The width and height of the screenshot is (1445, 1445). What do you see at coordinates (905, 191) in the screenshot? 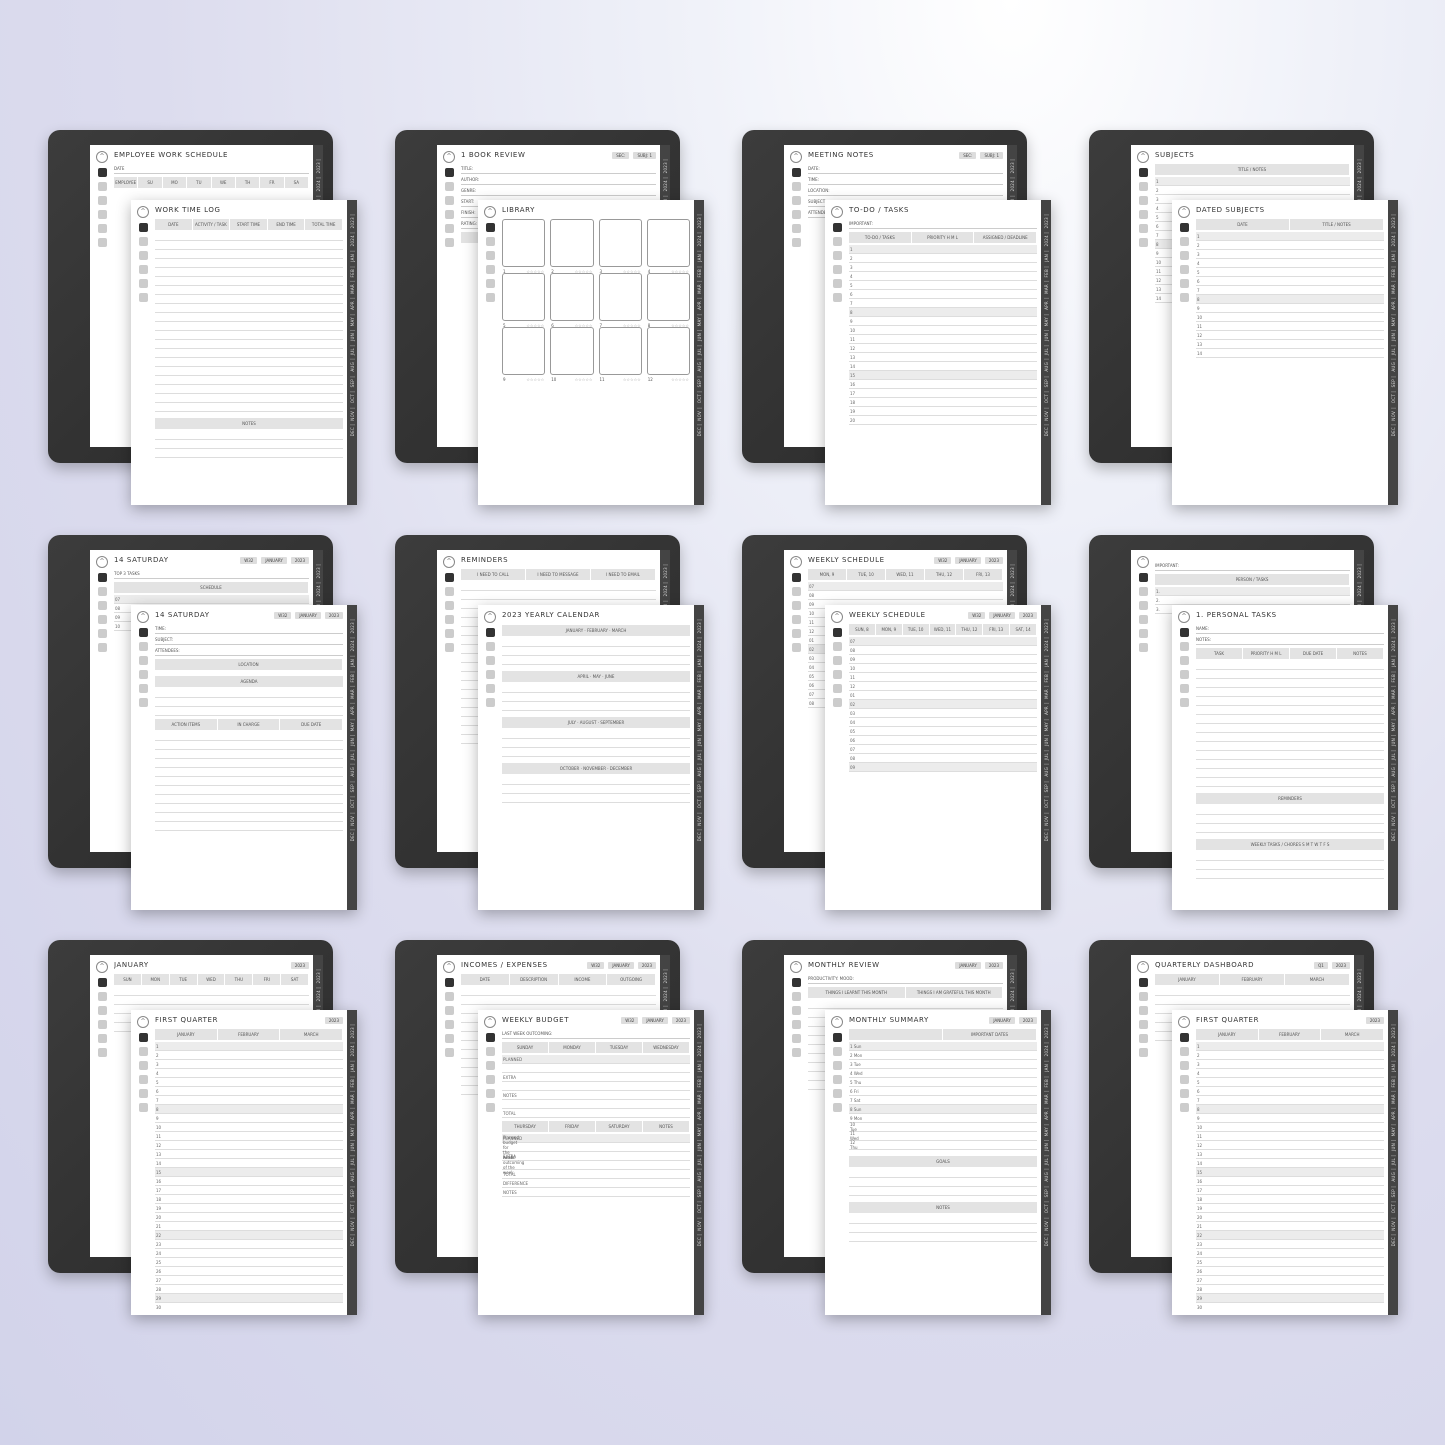
I see `form-field: LOCATION:` at bounding box center [905, 191].